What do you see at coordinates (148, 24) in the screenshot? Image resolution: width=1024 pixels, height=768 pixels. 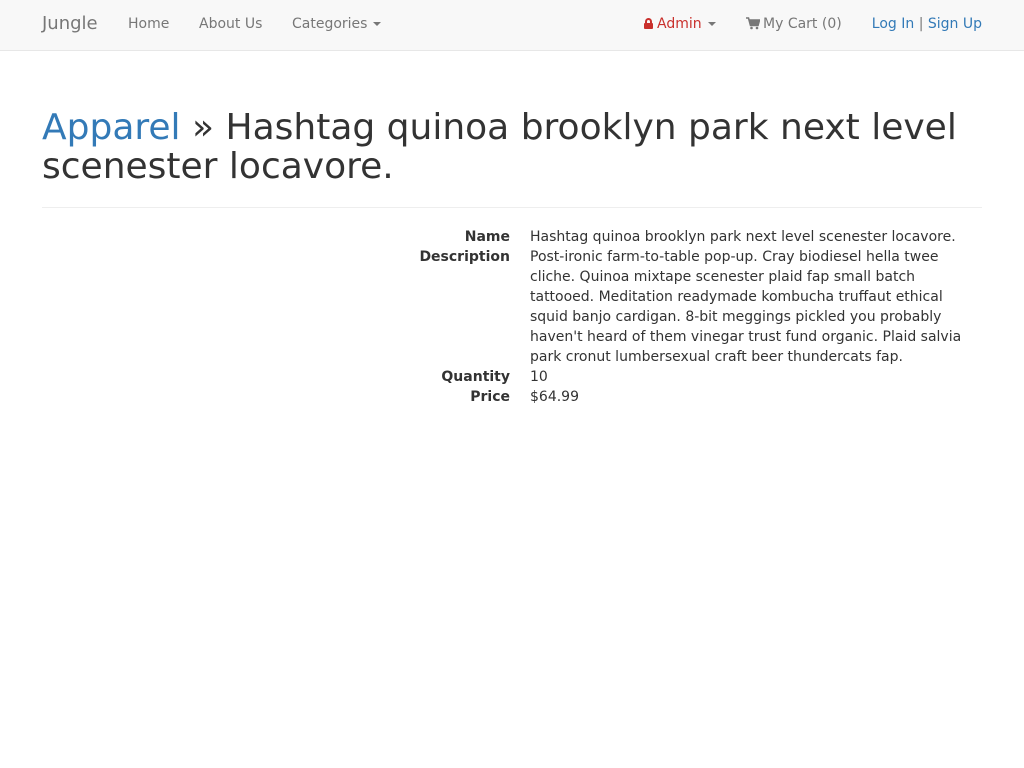 I see `nav-home-link: Home` at bounding box center [148, 24].